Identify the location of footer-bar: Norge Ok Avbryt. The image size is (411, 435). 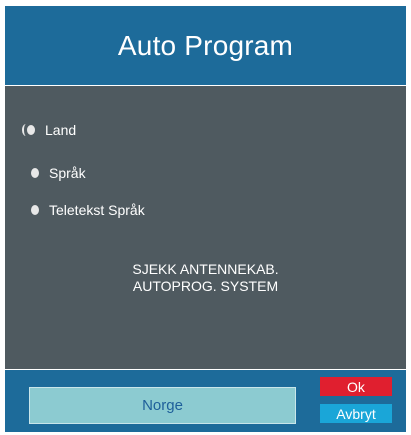
(205, 401).